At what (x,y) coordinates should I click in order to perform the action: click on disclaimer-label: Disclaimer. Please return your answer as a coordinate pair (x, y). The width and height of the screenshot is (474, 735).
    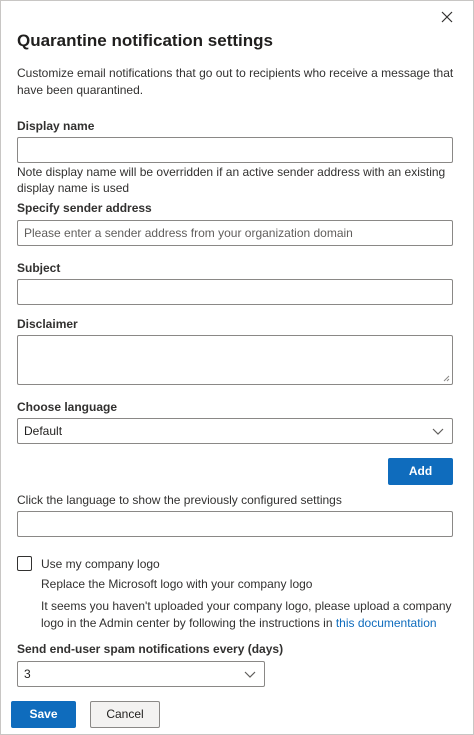
    Looking at the image, I should click on (47, 324).